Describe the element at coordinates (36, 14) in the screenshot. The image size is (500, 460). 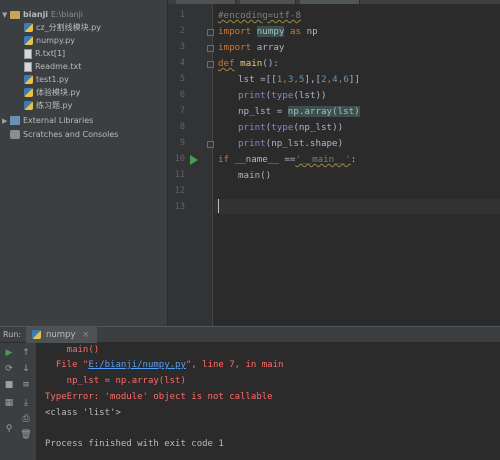
I see `root-name: bianji` at that location.